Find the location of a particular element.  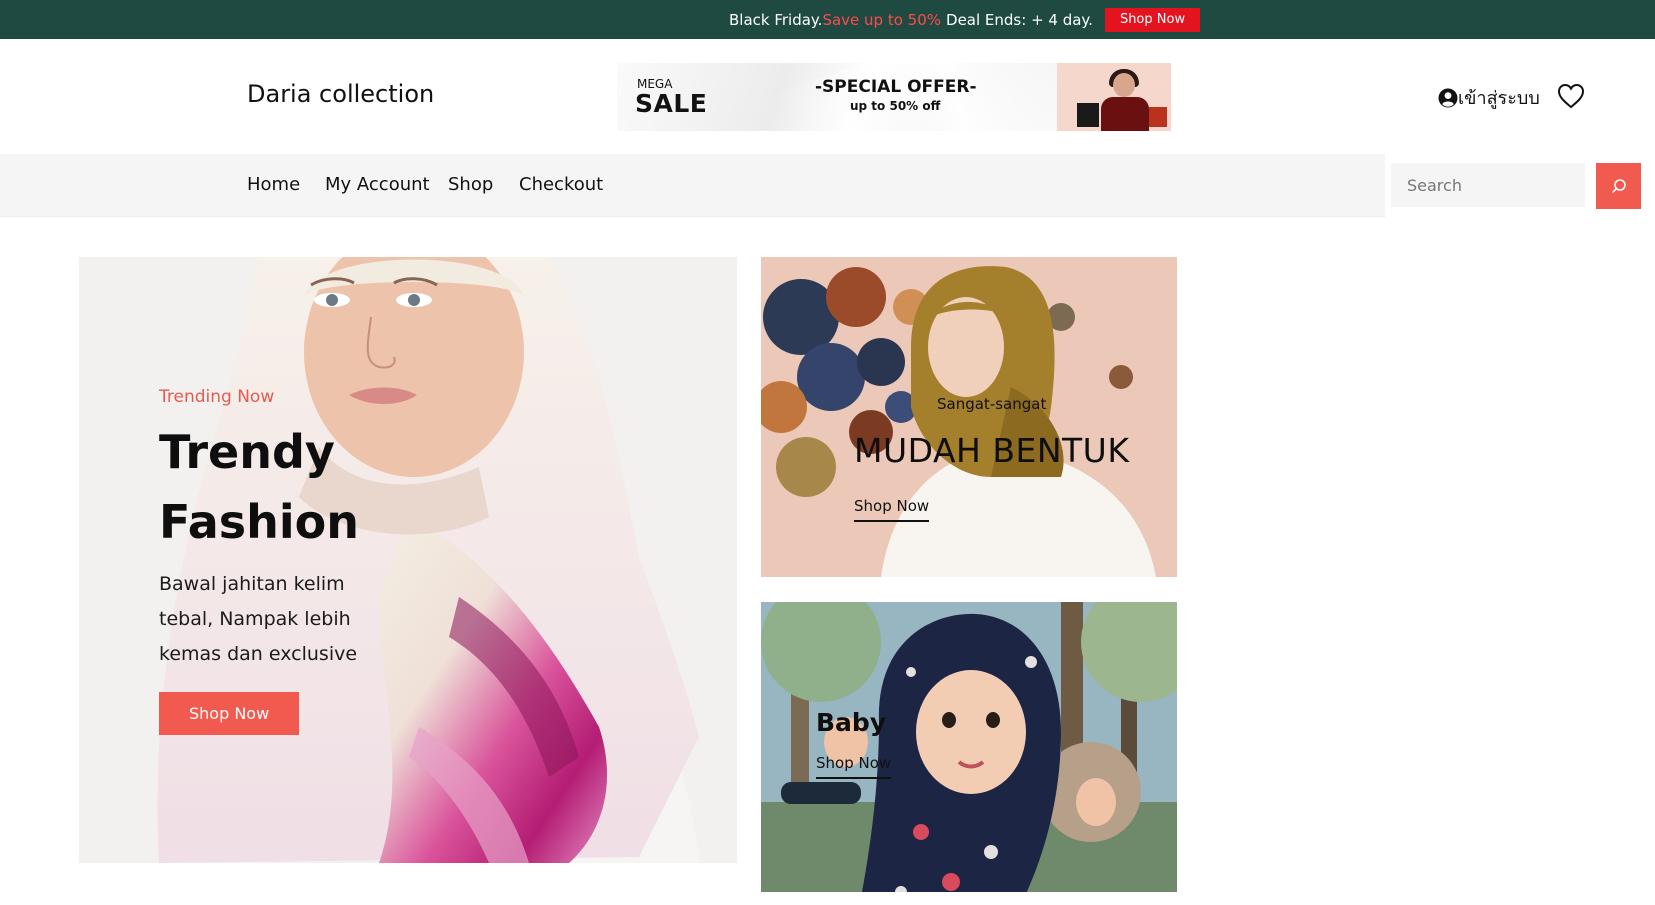

search-form is located at coordinates (1520, 185).